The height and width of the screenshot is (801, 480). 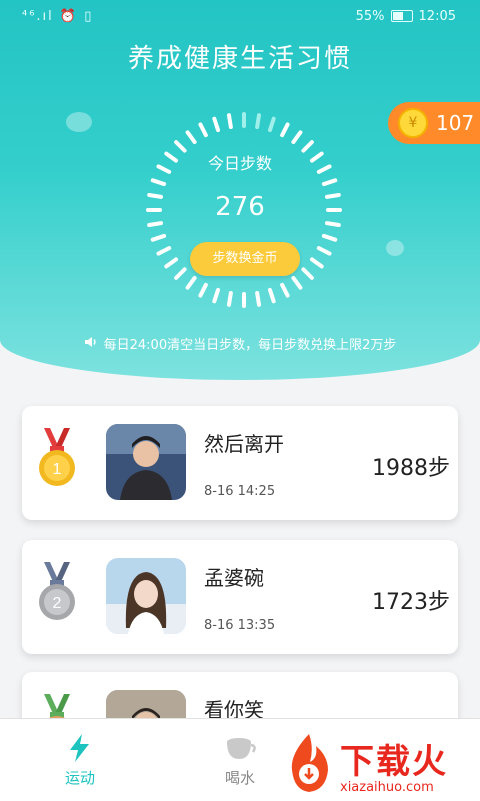 What do you see at coordinates (455, 123) in the screenshot?
I see `coin-count: 107` at bounding box center [455, 123].